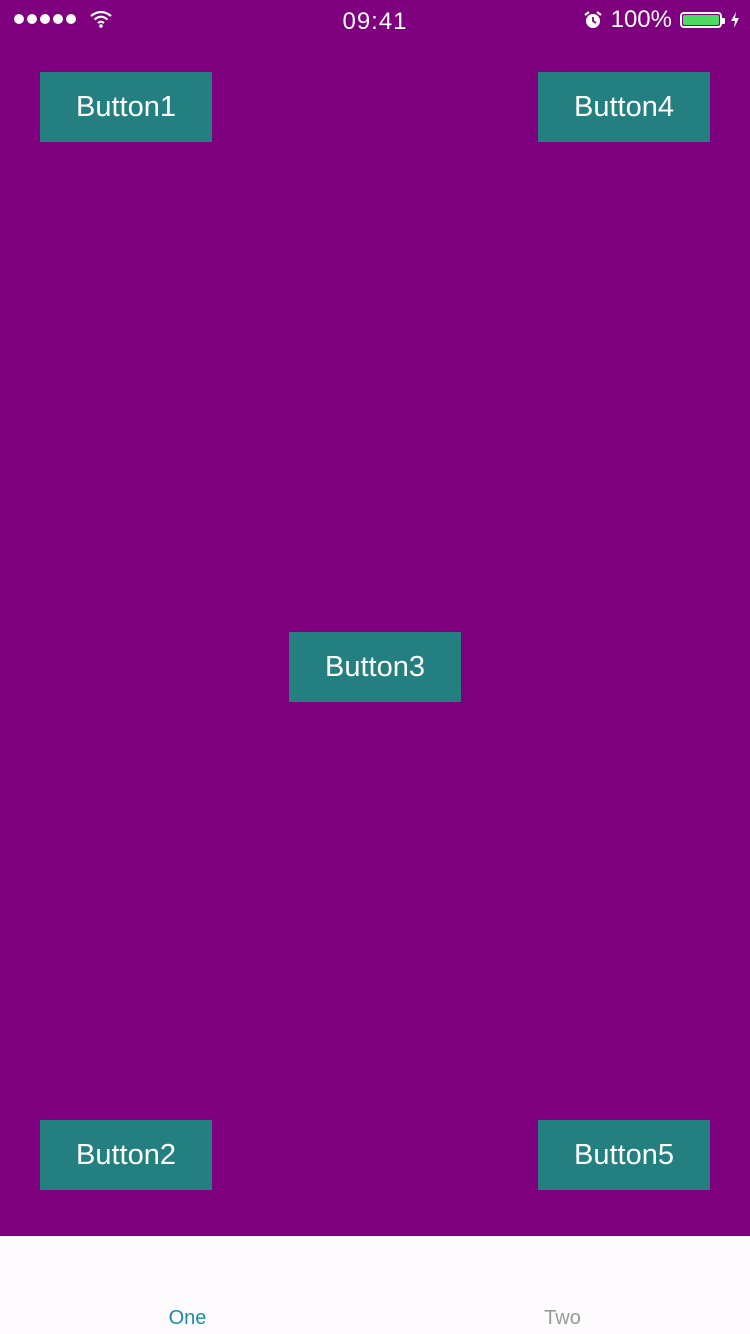  Describe the element at coordinates (375, 20) in the screenshot. I see `status-bar: 09:41 100%` at that location.